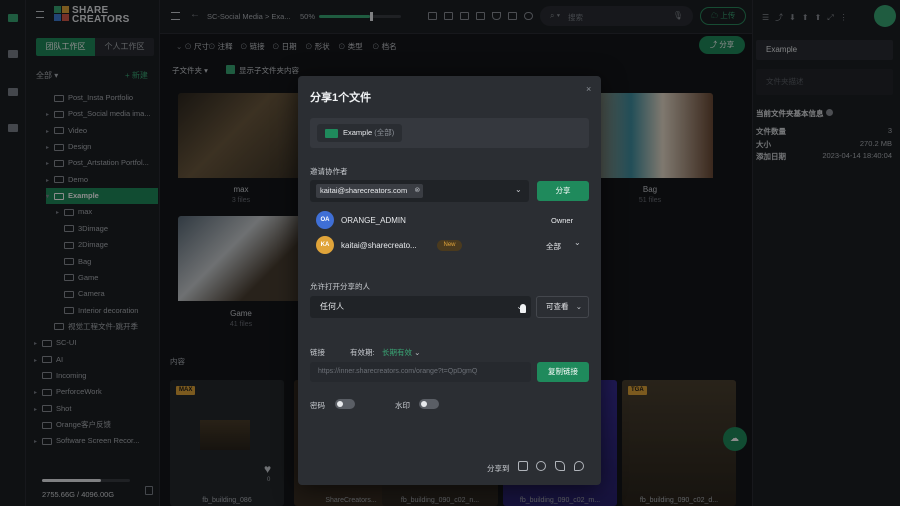 The width and height of the screenshot is (900, 506). Describe the element at coordinates (331, 133) in the screenshot. I see `folder-icon` at that location.